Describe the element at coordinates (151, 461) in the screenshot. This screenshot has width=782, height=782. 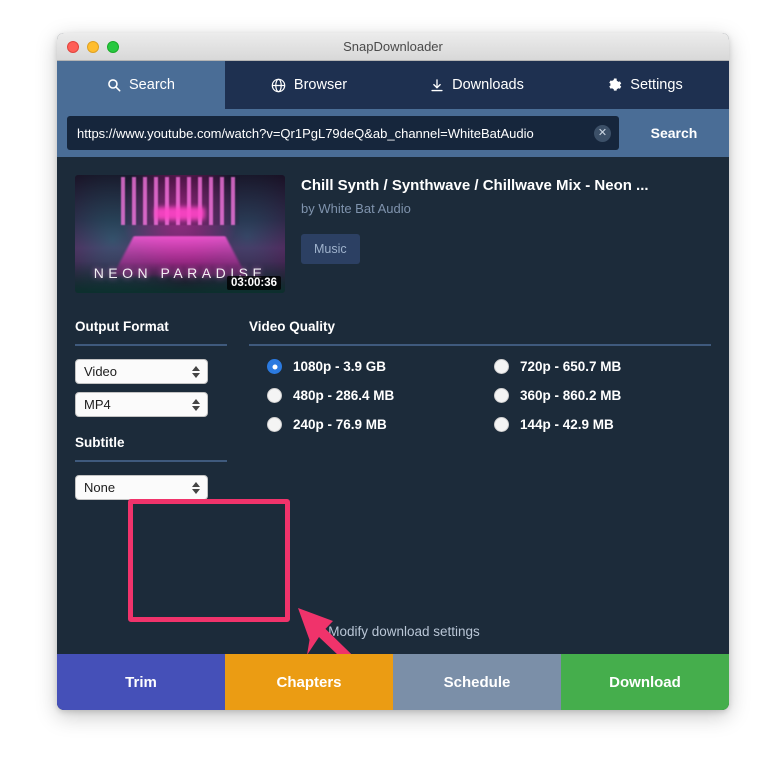
I see `subtitle-divider` at that location.